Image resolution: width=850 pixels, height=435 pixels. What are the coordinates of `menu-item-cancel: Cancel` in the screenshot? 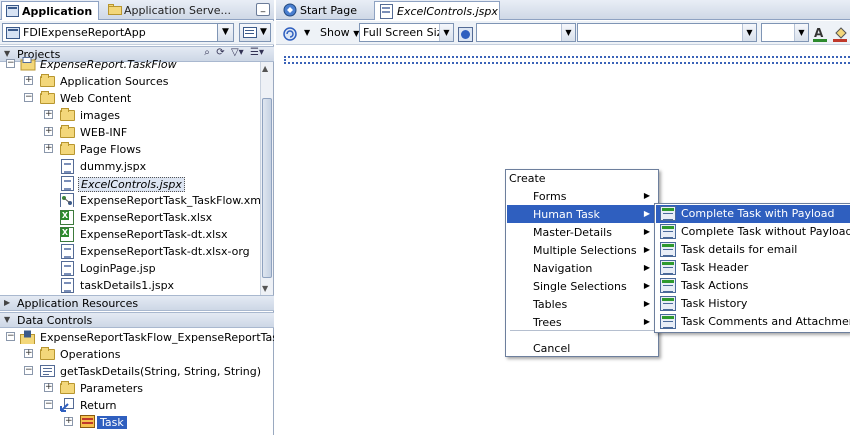 It's located at (582, 348).